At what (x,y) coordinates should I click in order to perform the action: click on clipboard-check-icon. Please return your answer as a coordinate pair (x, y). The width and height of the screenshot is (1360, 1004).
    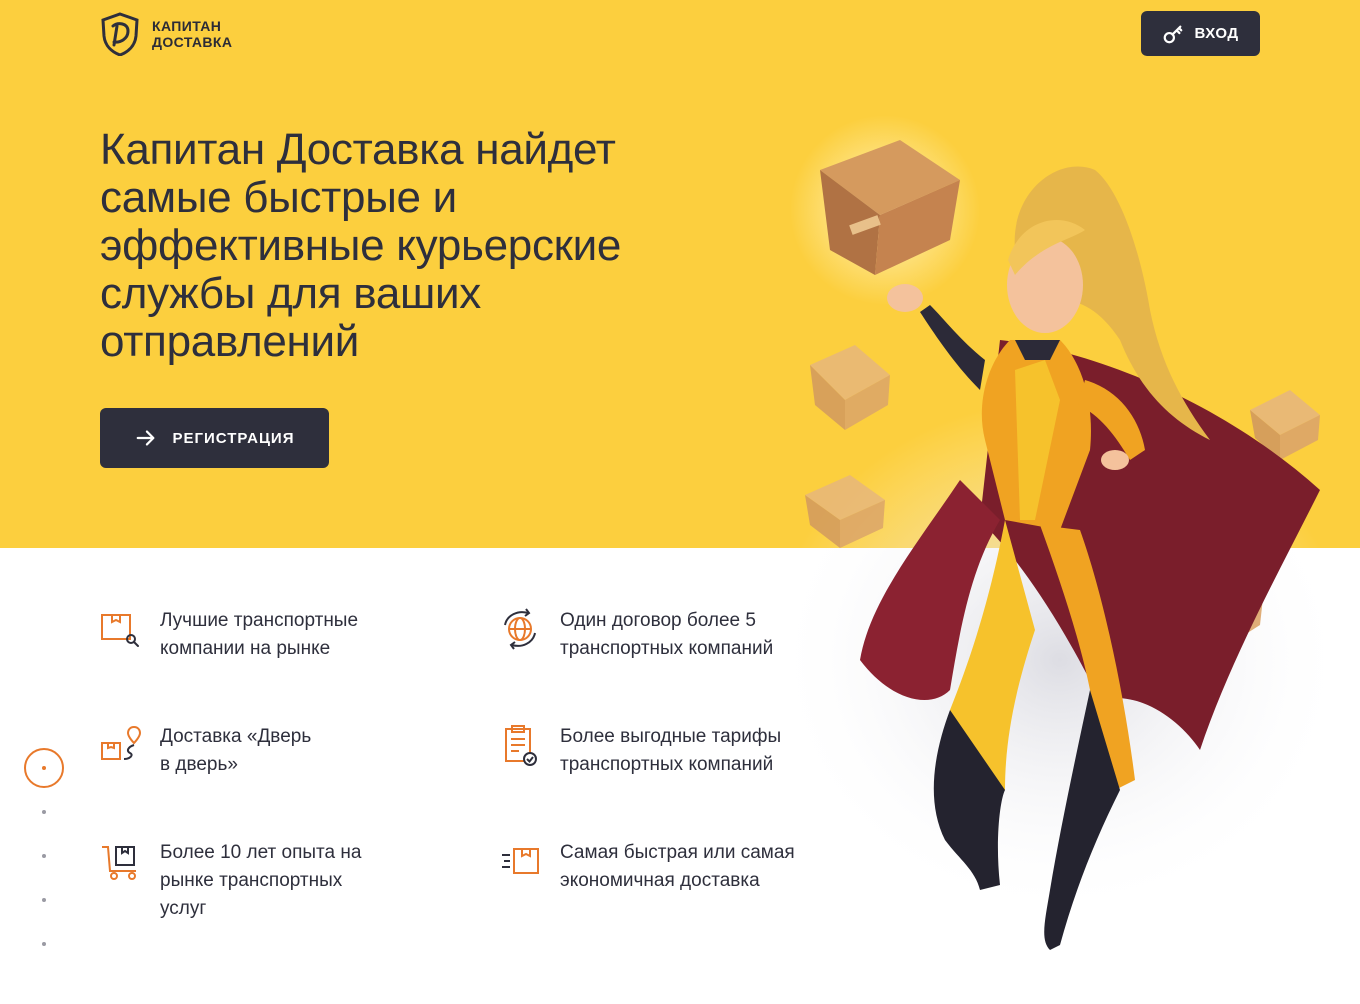
    Looking at the image, I should click on (521, 745).